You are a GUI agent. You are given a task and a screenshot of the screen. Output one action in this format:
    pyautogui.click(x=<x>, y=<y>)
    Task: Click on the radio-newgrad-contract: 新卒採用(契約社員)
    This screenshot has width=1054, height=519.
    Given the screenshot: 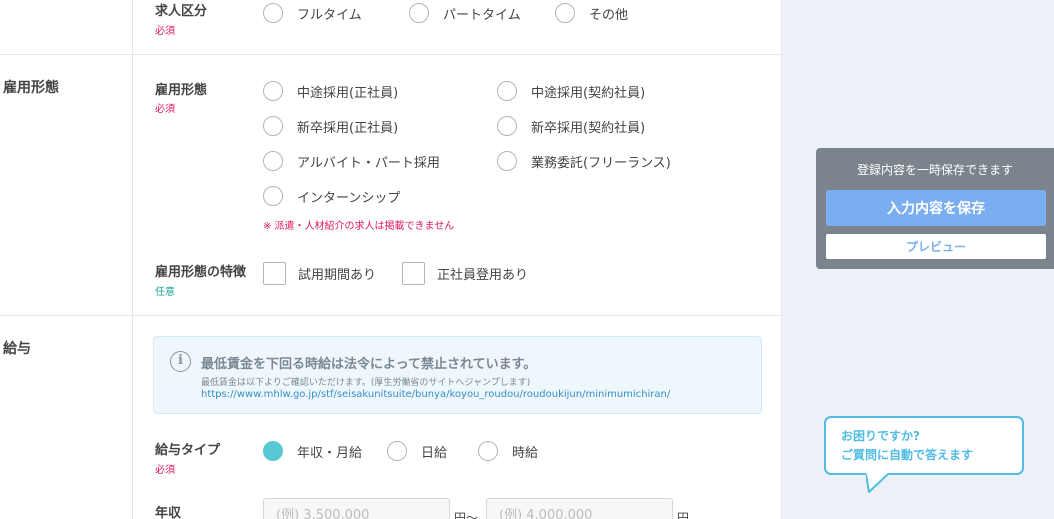 What is the action you would take?
    pyautogui.click(x=571, y=126)
    